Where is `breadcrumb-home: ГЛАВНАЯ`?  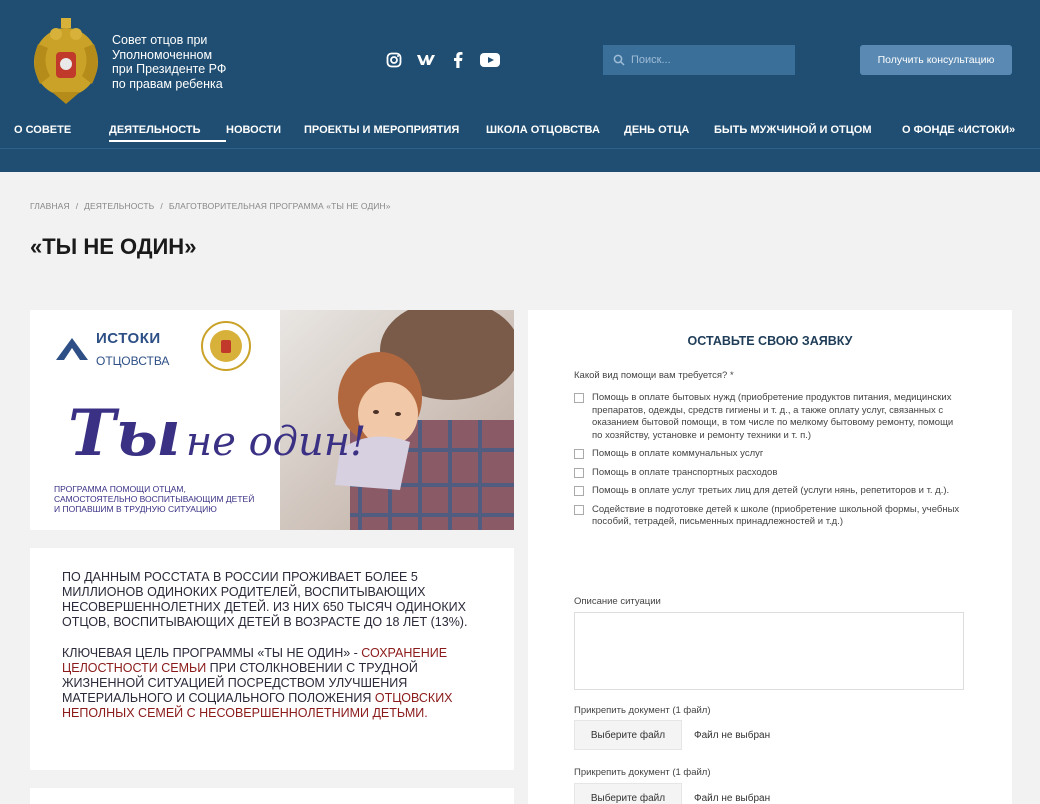 breadcrumb-home: ГЛАВНАЯ is located at coordinates (50, 206).